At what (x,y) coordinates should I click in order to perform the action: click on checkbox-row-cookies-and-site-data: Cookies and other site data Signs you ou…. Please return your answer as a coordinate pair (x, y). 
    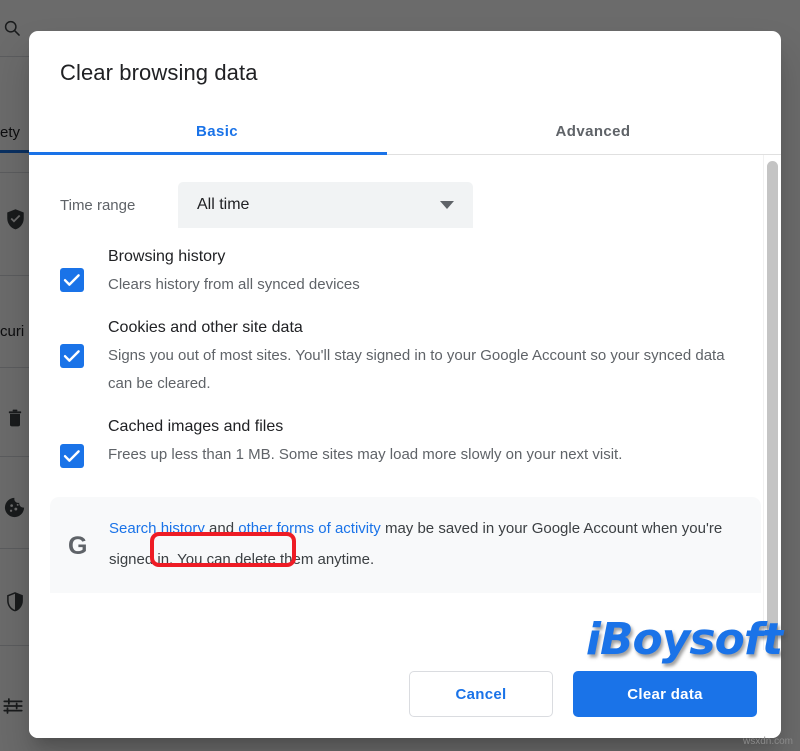
    Looking at the image, I should click on (405, 357).